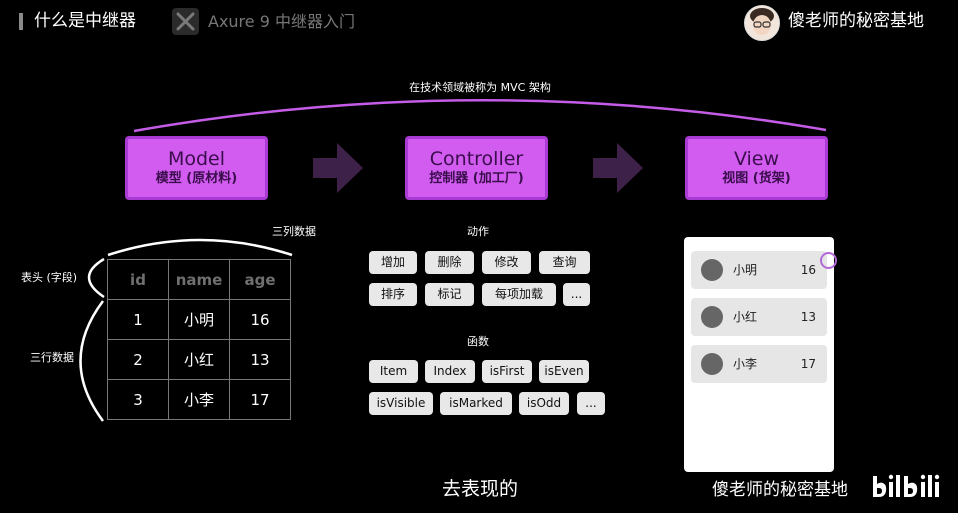 This screenshot has width=958, height=513. What do you see at coordinates (479, 489) in the screenshot?
I see `video-subtitle: 去表现的` at bounding box center [479, 489].